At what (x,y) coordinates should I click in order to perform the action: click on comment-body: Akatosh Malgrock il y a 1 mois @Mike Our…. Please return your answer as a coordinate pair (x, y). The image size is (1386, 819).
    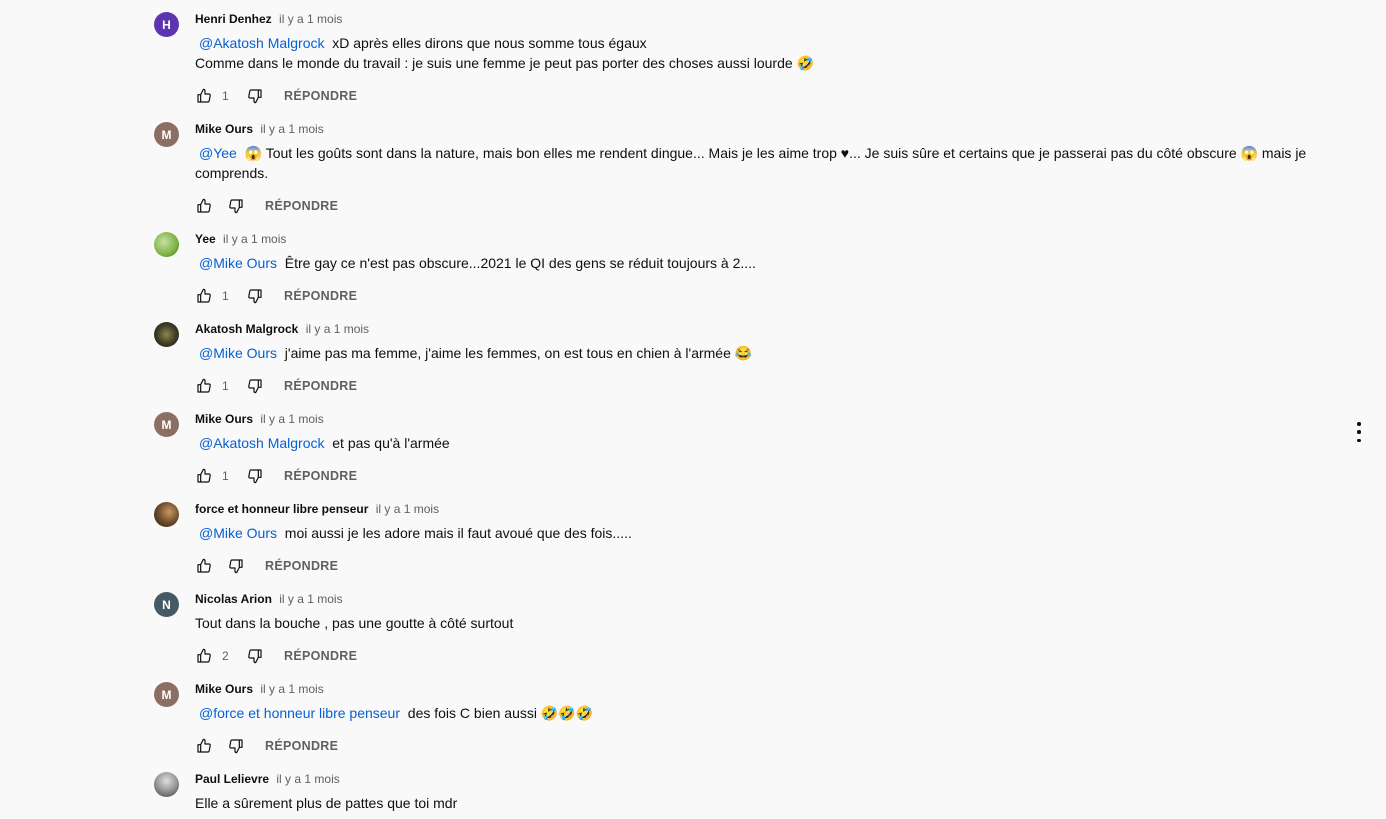
    Looking at the image, I should click on (769, 342).